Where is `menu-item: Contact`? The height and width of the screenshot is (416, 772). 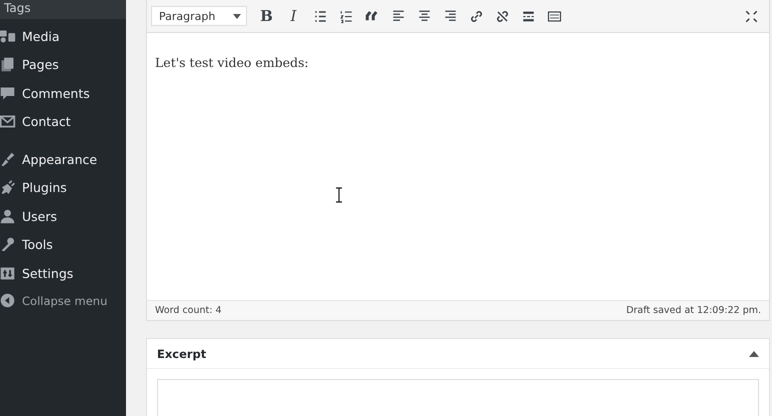 menu-item: Contact is located at coordinates (46, 122).